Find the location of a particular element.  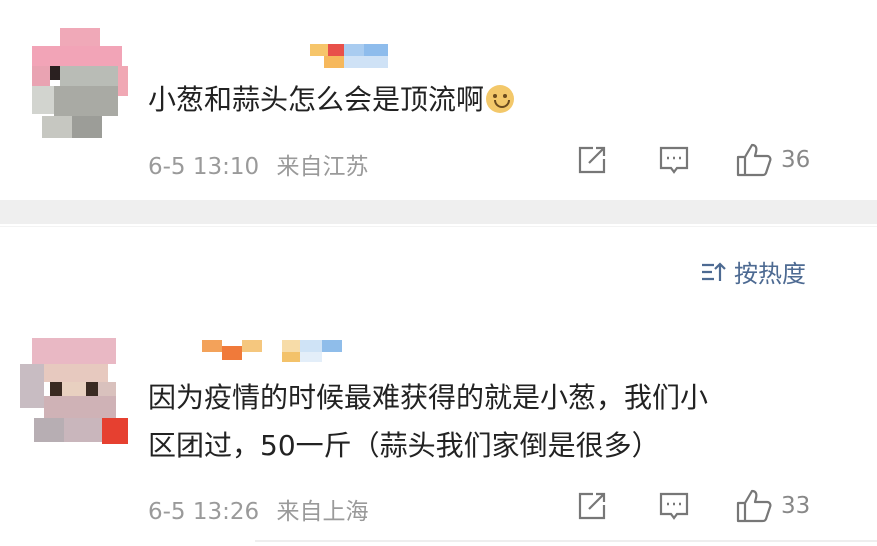

comment-text: 小葱和蒜头怎么会是顶流啊 is located at coordinates (331, 100).